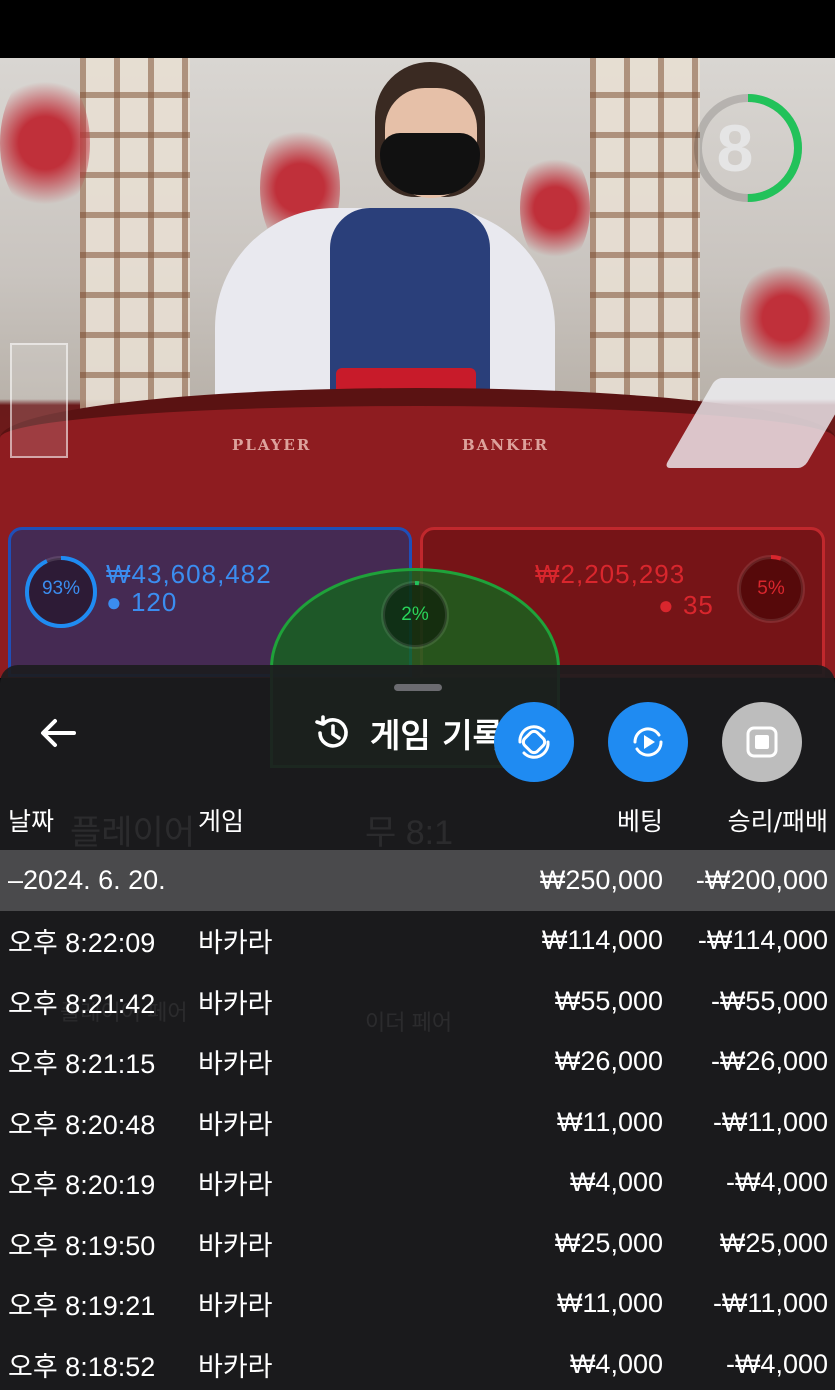 This screenshot has height=1390, width=835. Describe the element at coordinates (135, 238) in the screenshot. I see `lattice-screen-left` at that location.